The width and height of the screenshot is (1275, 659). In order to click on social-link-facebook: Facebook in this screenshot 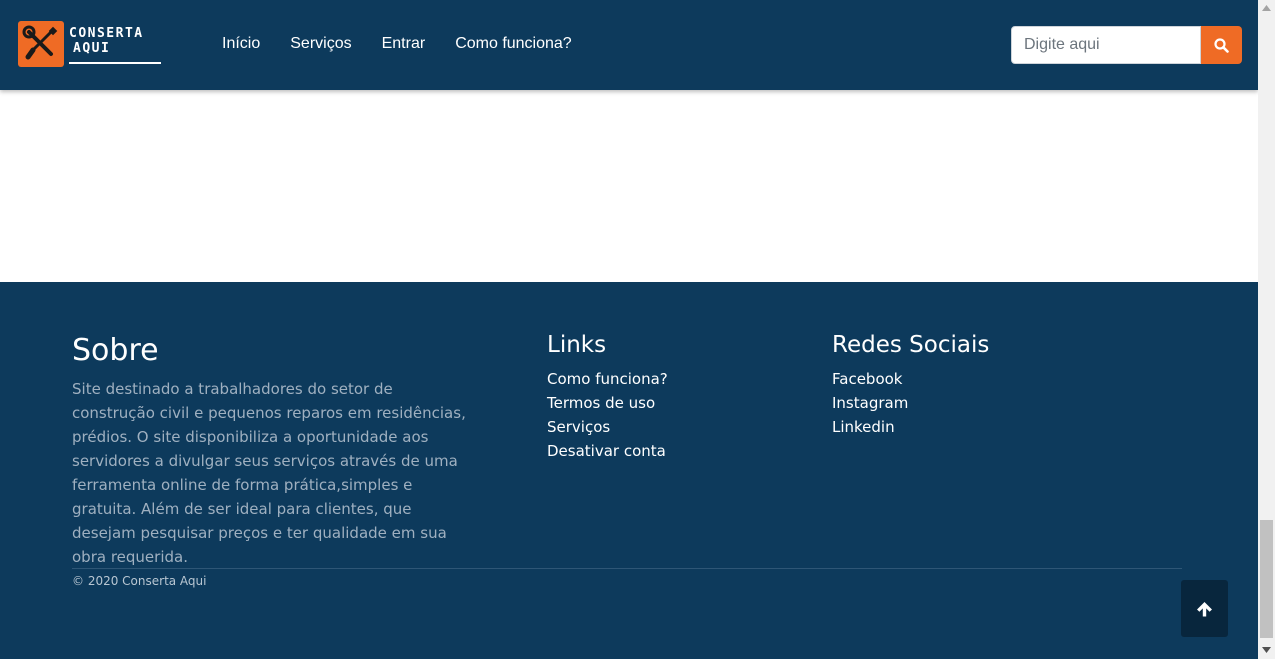, I will do `click(867, 379)`.